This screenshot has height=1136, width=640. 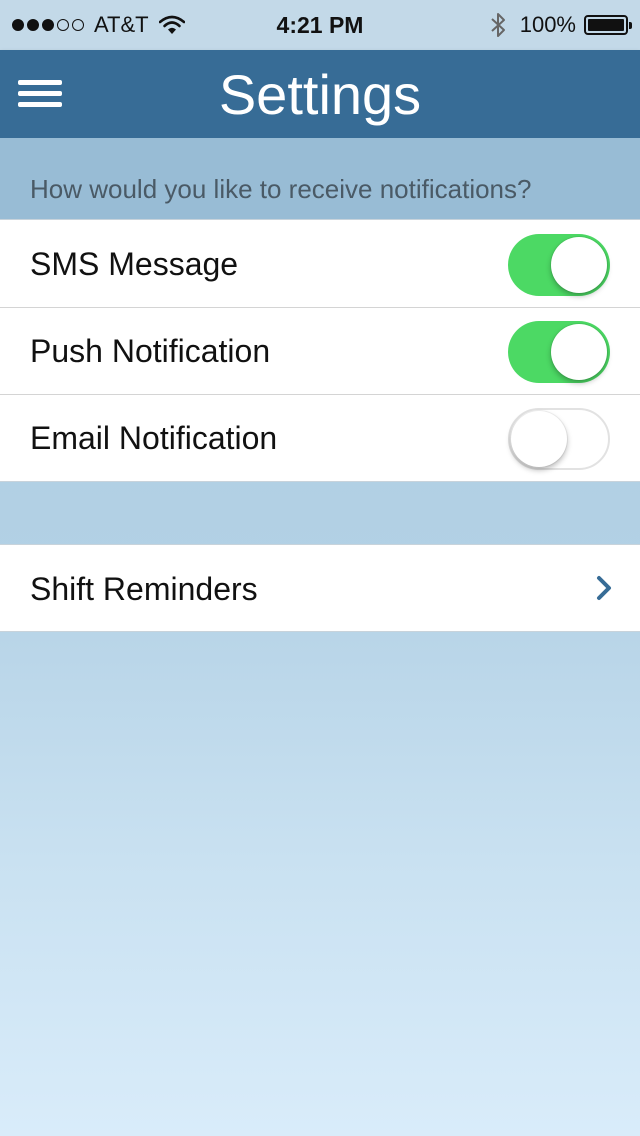 I want to click on shift-reminders-row: Shift Reminders, so click(x=320, y=588).